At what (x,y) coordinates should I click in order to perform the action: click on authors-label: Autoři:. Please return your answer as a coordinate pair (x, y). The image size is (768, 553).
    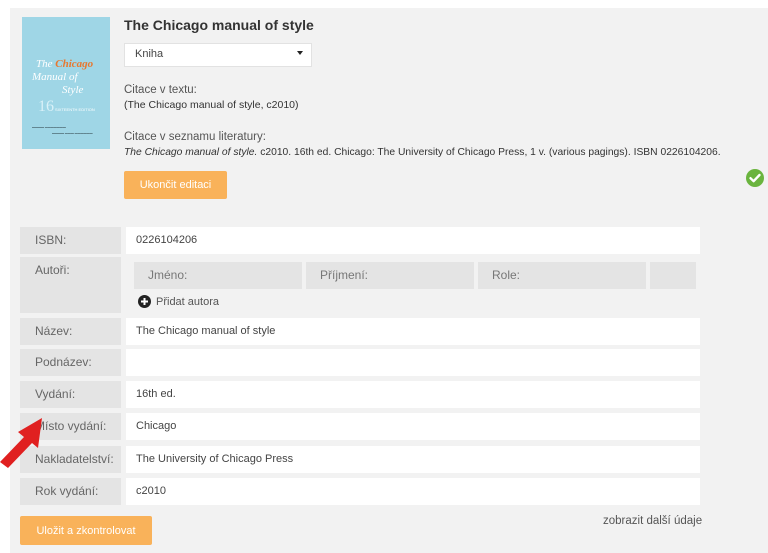
    Looking at the image, I should click on (70, 285).